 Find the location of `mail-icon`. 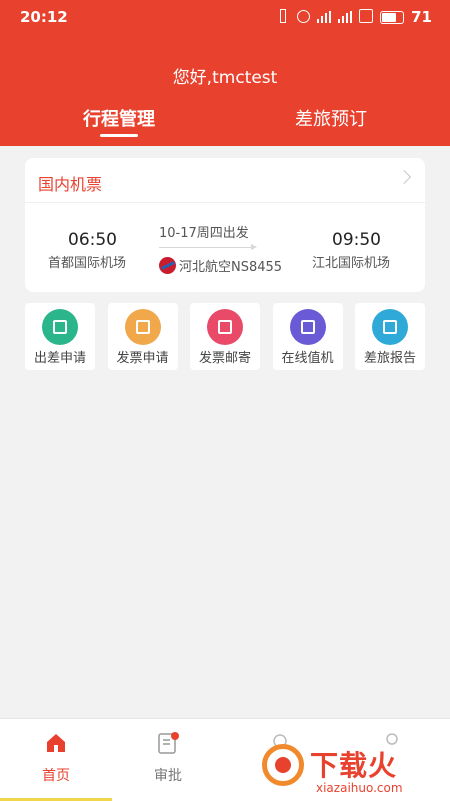

mail-icon is located at coordinates (225, 327).